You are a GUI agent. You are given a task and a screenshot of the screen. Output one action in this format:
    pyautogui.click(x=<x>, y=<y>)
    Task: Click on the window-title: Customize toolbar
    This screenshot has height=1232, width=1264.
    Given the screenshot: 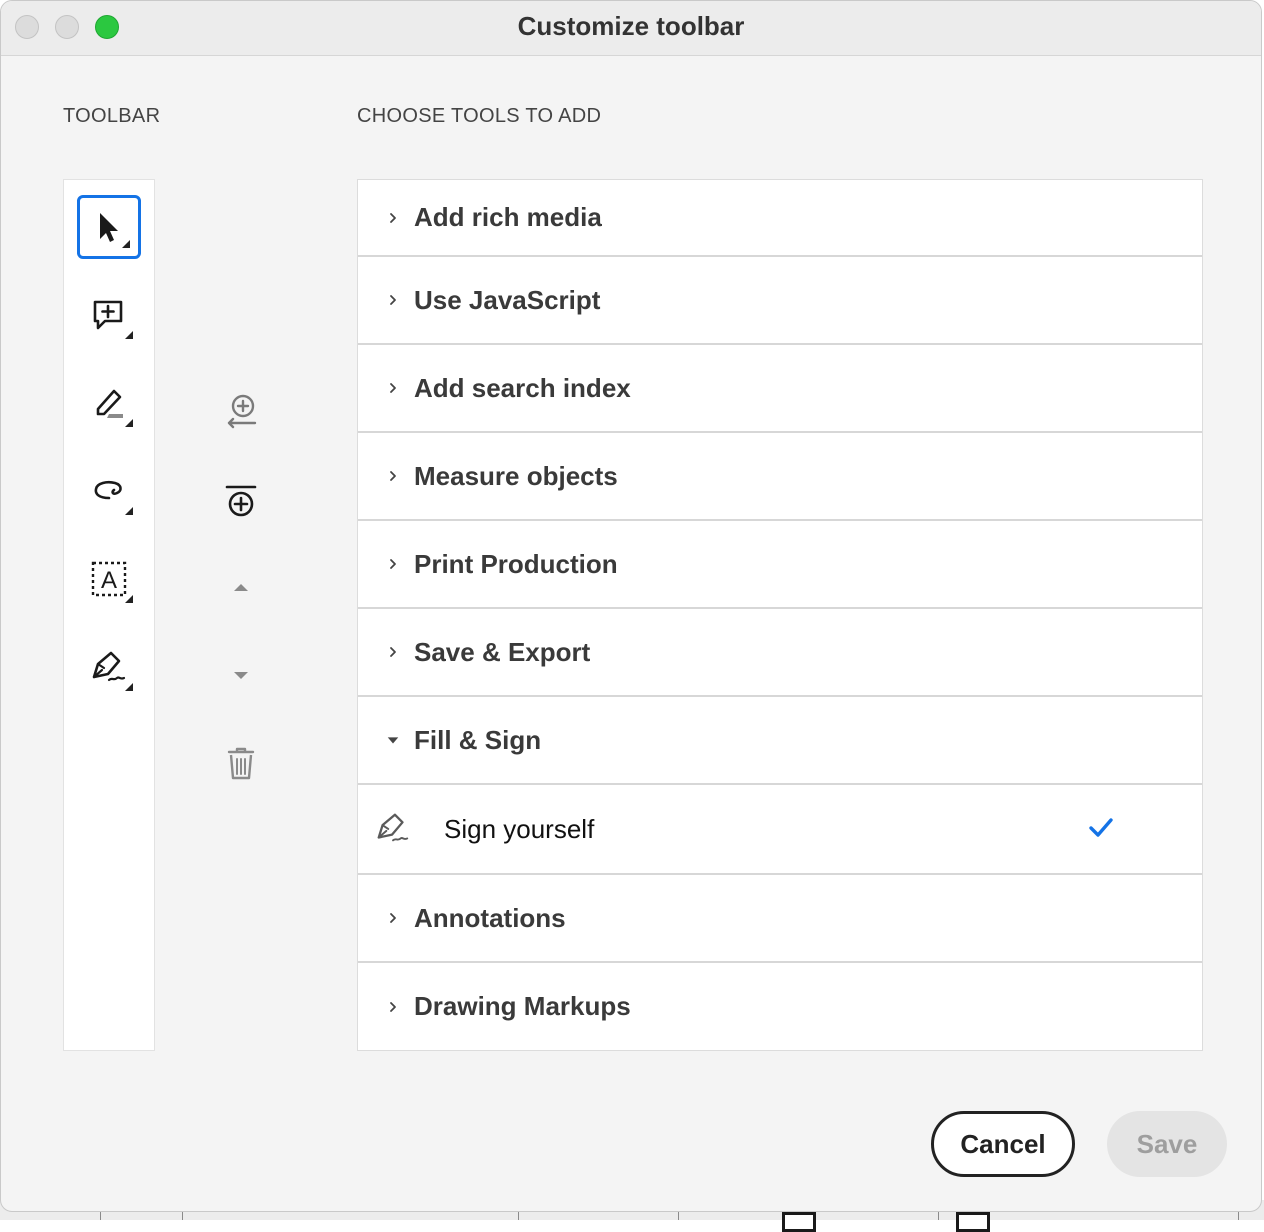 What is the action you would take?
    pyautogui.click(x=631, y=26)
    